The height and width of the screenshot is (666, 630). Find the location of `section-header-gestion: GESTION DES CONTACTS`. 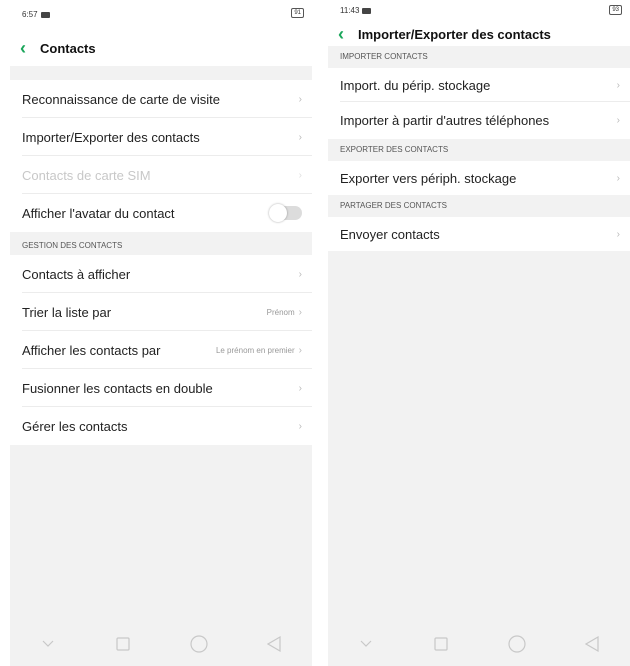

section-header-gestion: GESTION DES CONTACTS is located at coordinates (161, 243).